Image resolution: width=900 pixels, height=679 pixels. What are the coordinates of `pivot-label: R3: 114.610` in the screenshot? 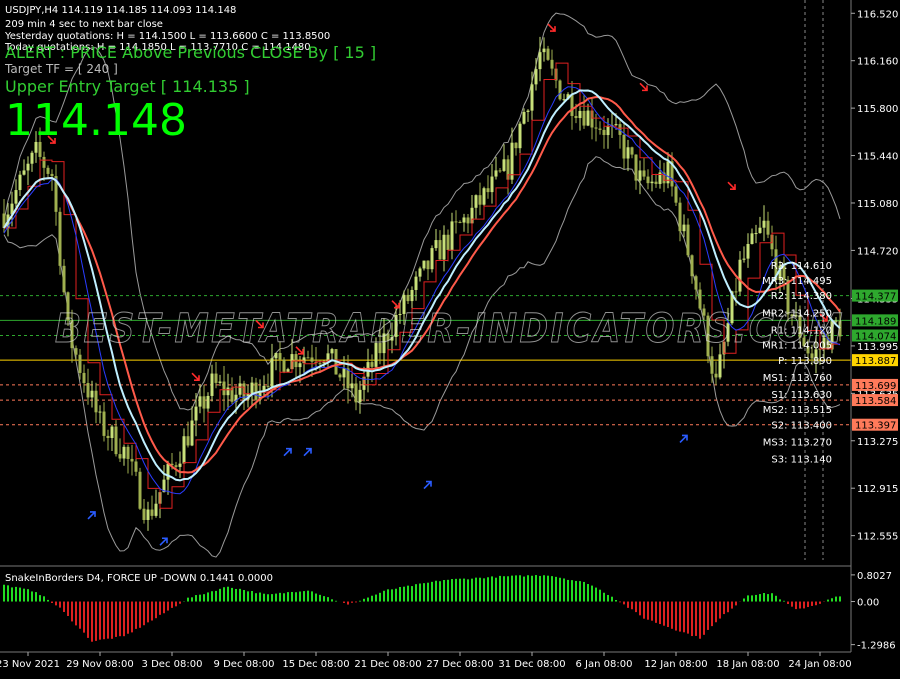 It's located at (801, 266).